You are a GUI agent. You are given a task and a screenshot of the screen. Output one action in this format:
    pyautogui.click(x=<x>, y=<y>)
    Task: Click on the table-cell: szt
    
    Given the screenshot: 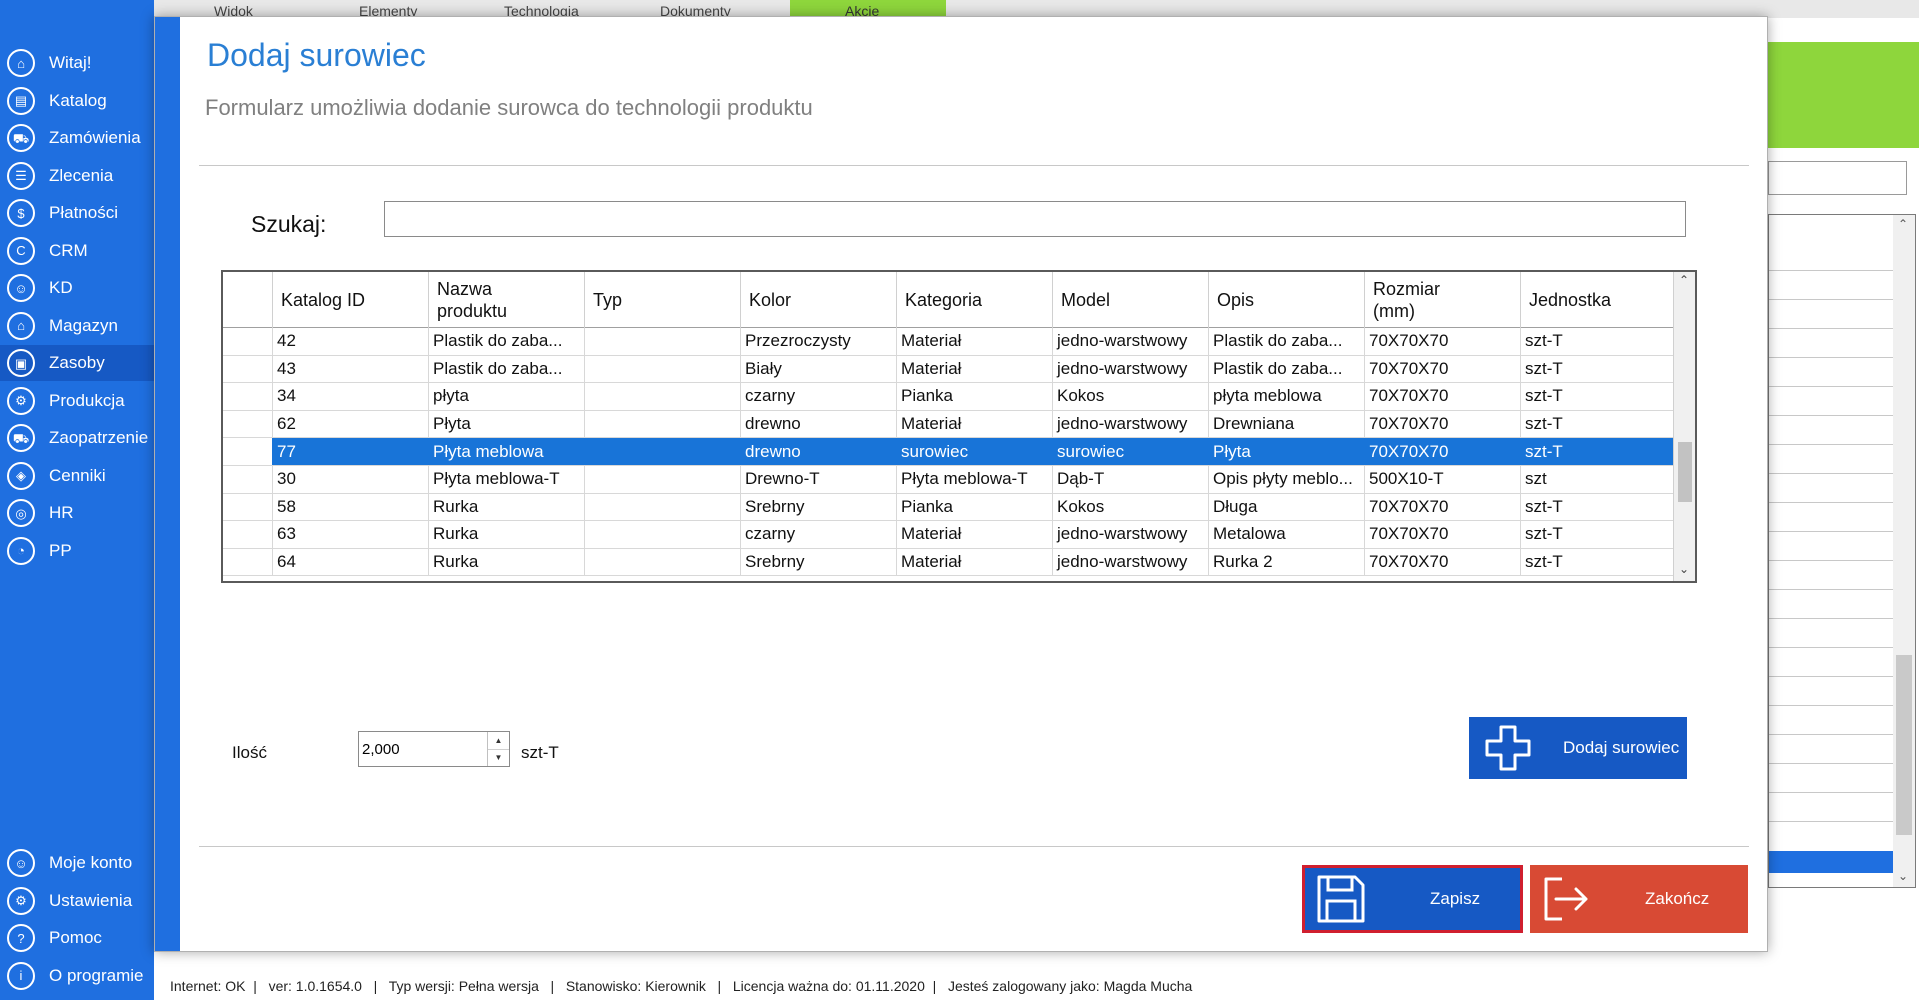 What is the action you would take?
    pyautogui.click(x=1598, y=479)
    